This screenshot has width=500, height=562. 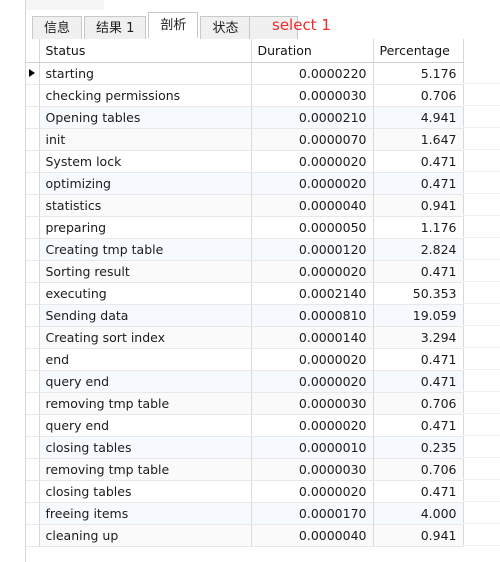 I want to click on cell-duration: 0.0000170, so click(x=312, y=513).